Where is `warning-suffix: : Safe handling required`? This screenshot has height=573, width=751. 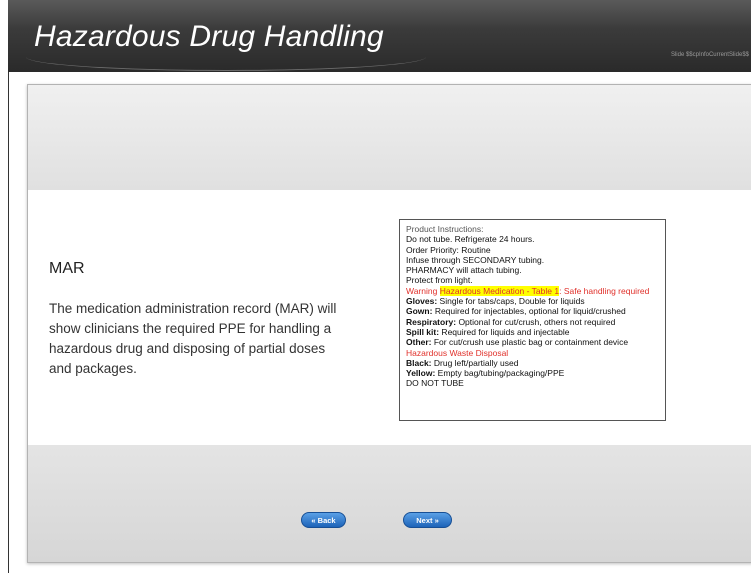 warning-suffix: : Safe handling required is located at coordinates (604, 290).